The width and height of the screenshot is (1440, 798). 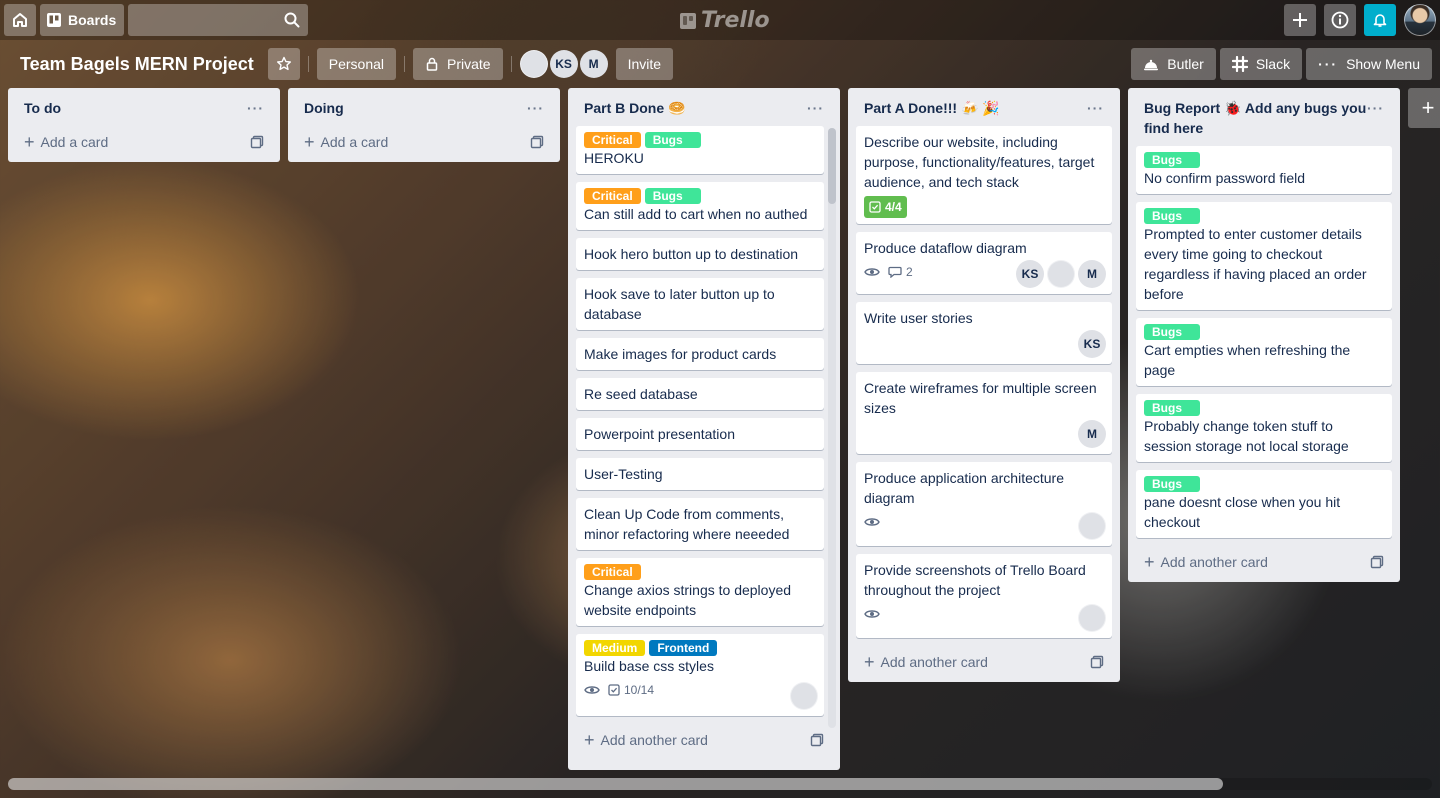 What do you see at coordinates (704, 107) in the screenshot?
I see `list-header: Part B Done 🥯 ···` at bounding box center [704, 107].